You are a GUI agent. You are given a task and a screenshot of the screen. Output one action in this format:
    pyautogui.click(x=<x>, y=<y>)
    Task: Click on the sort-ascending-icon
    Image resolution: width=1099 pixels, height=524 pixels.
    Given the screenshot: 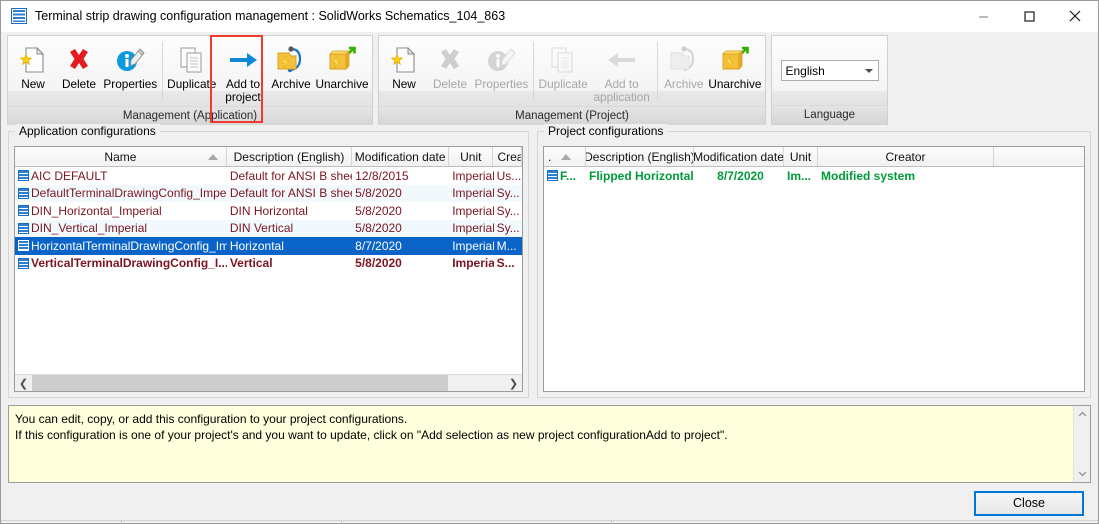 What is the action you would take?
    pyautogui.click(x=212, y=156)
    